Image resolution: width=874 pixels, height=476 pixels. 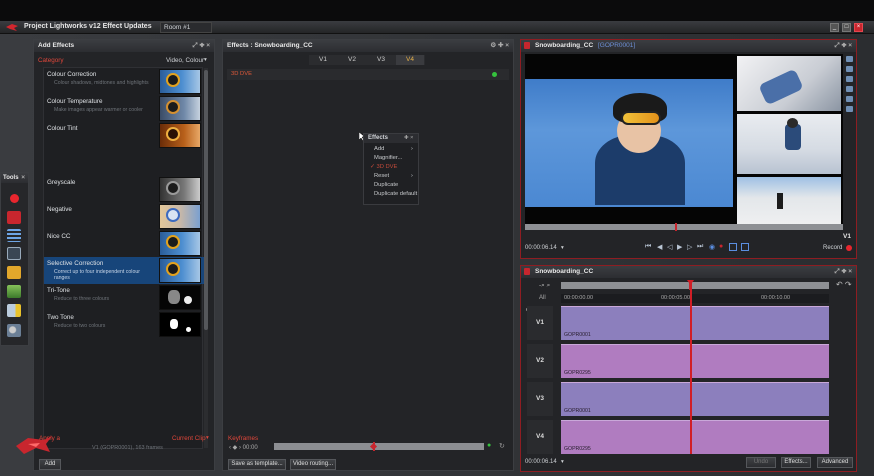 I want to click on effect-negative: Negative, so click(x=124, y=216).